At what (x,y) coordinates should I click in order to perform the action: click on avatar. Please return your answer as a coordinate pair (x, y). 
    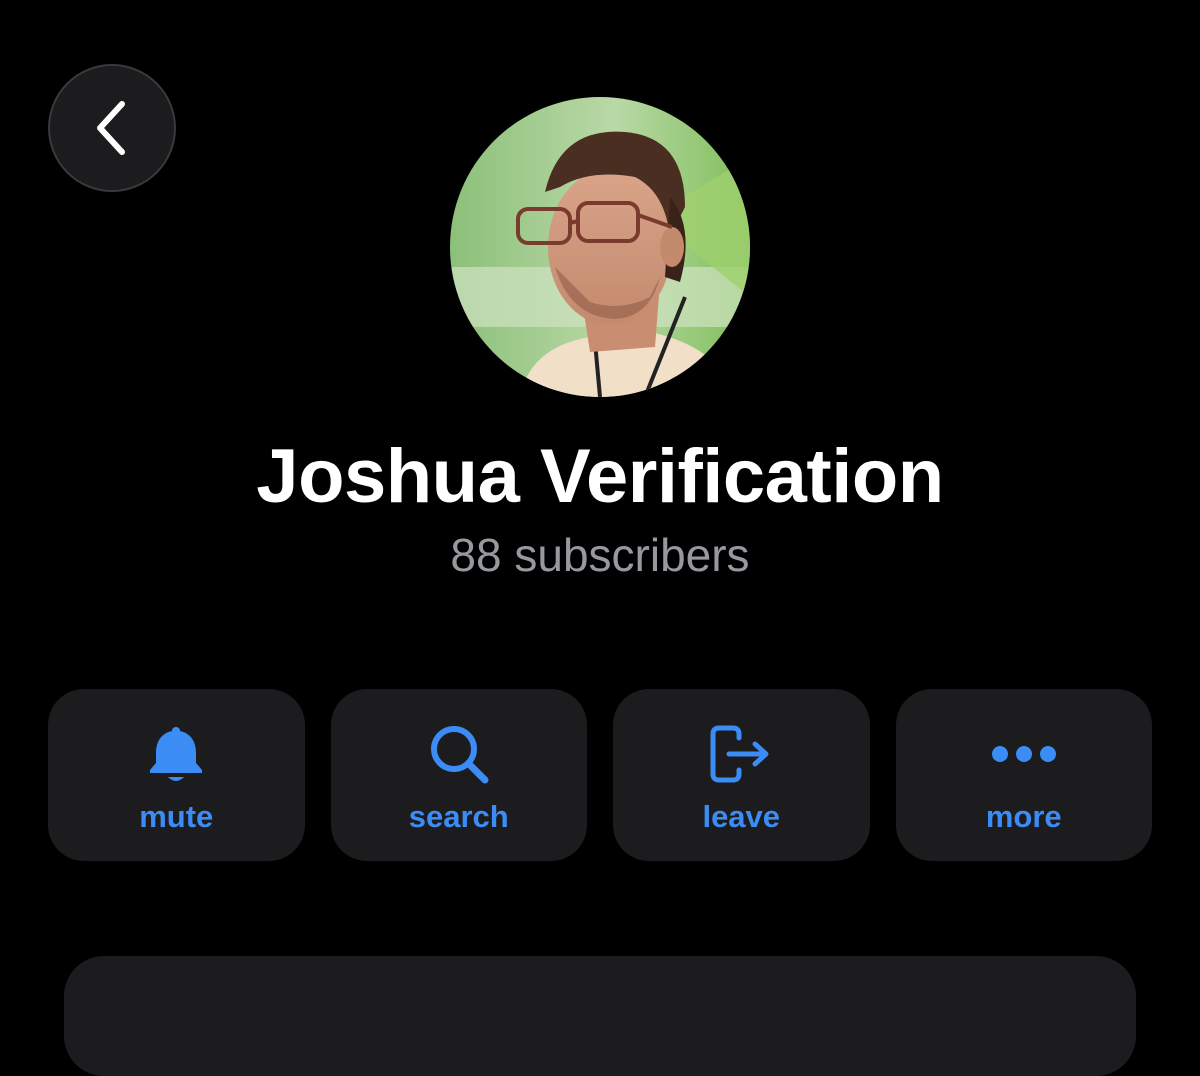
    Looking at the image, I should click on (600, 247).